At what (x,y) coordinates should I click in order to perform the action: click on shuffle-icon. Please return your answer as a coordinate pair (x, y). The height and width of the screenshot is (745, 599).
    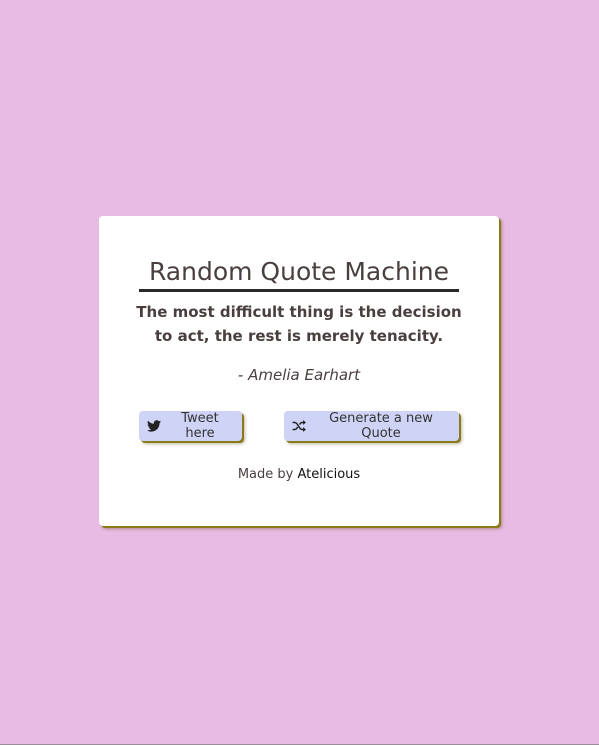
    Looking at the image, I should click on (299, 426).